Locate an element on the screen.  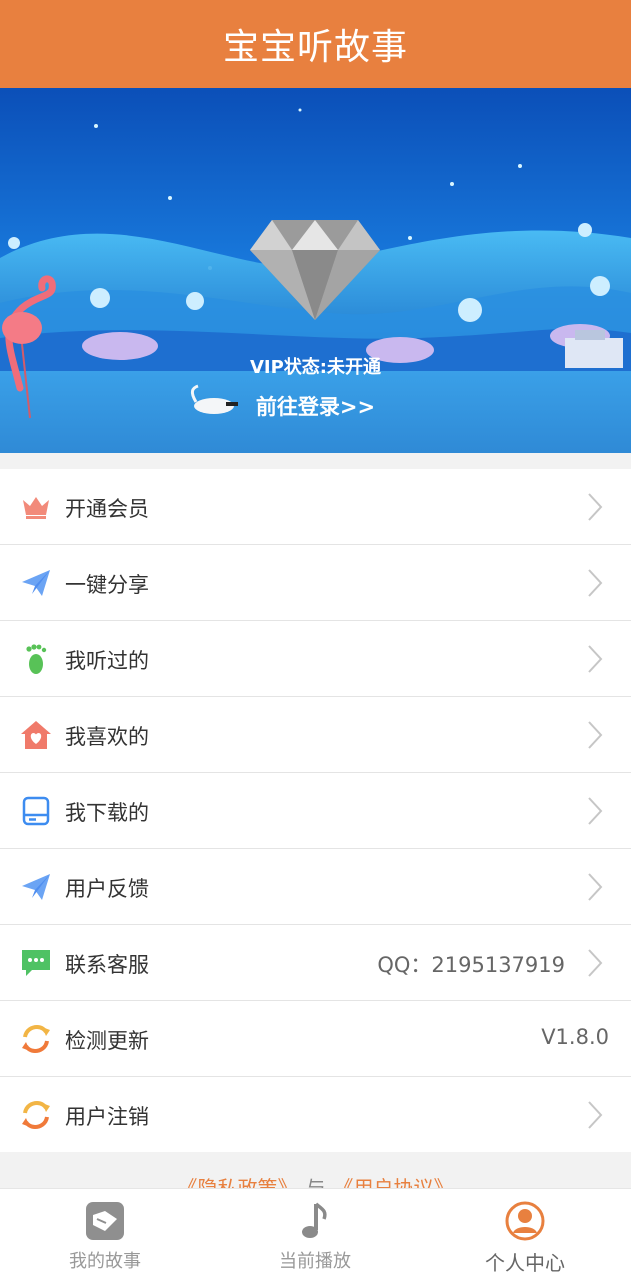
tab-profile: 个人中心 is located at coordinates (525, 1234).